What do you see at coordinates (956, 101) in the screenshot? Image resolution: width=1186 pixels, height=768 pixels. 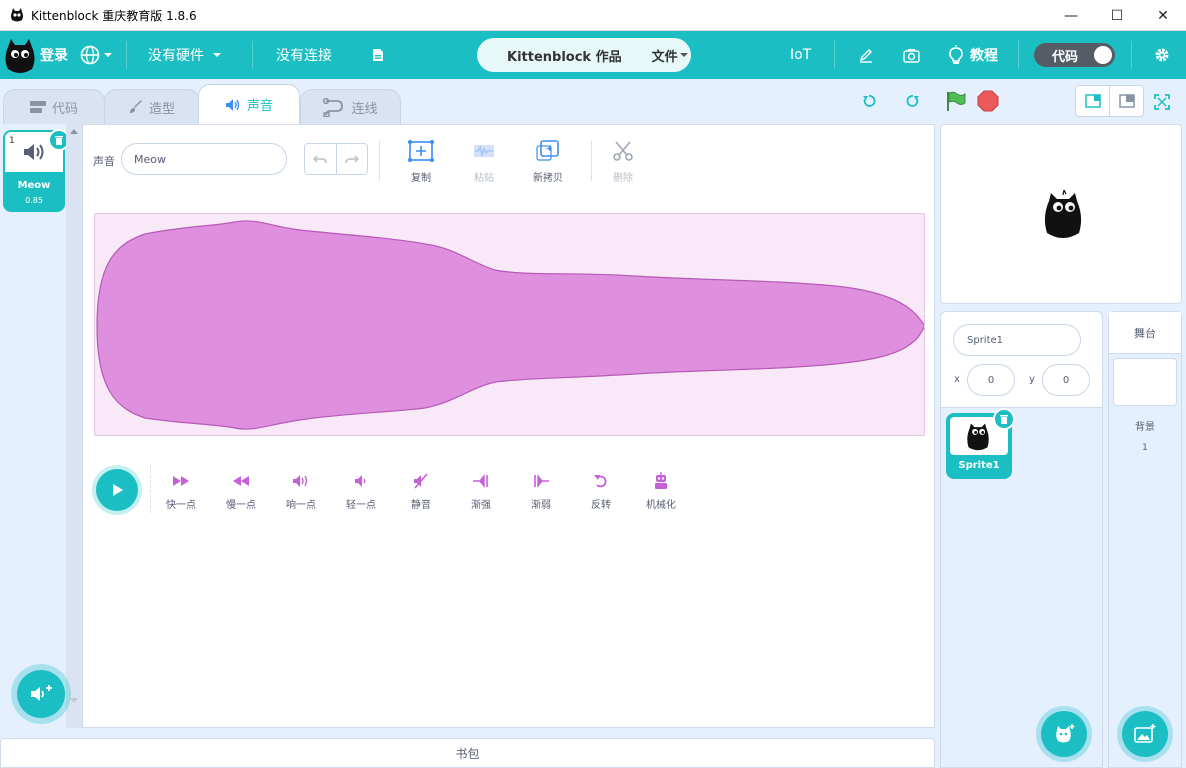 I see `green-flag-button` at bounding box center [956, 101].